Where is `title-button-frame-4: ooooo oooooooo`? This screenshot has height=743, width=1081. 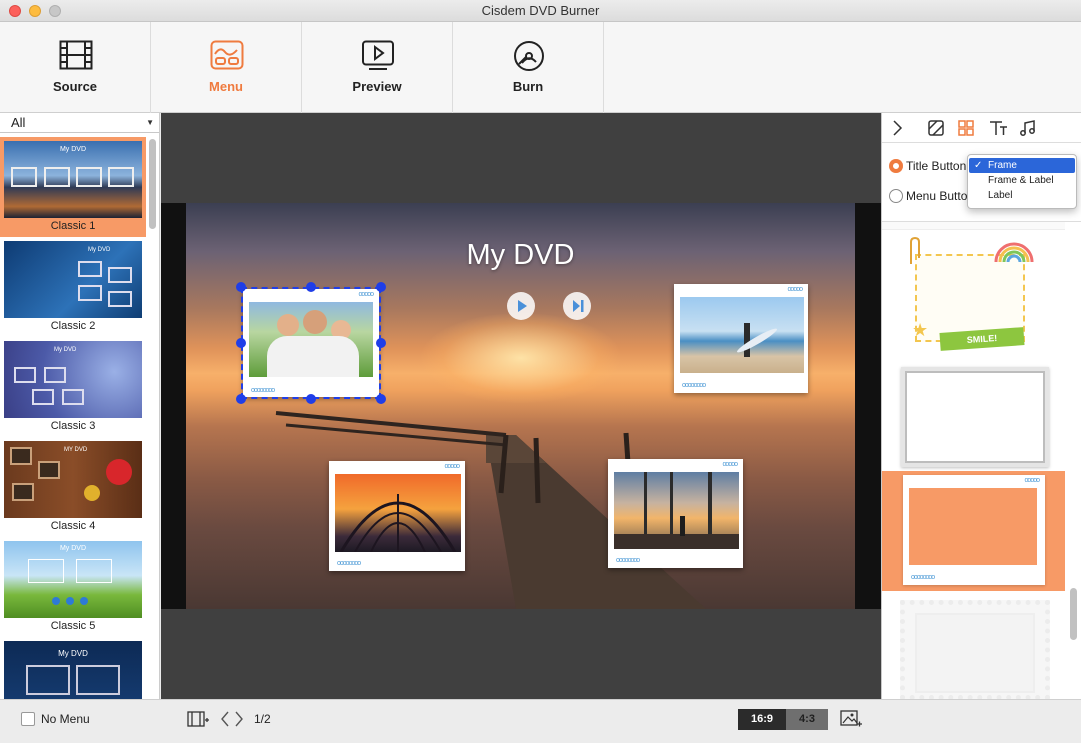
title-button-frame-4: ooooo oooooooo is located at coordinates (675, 513).